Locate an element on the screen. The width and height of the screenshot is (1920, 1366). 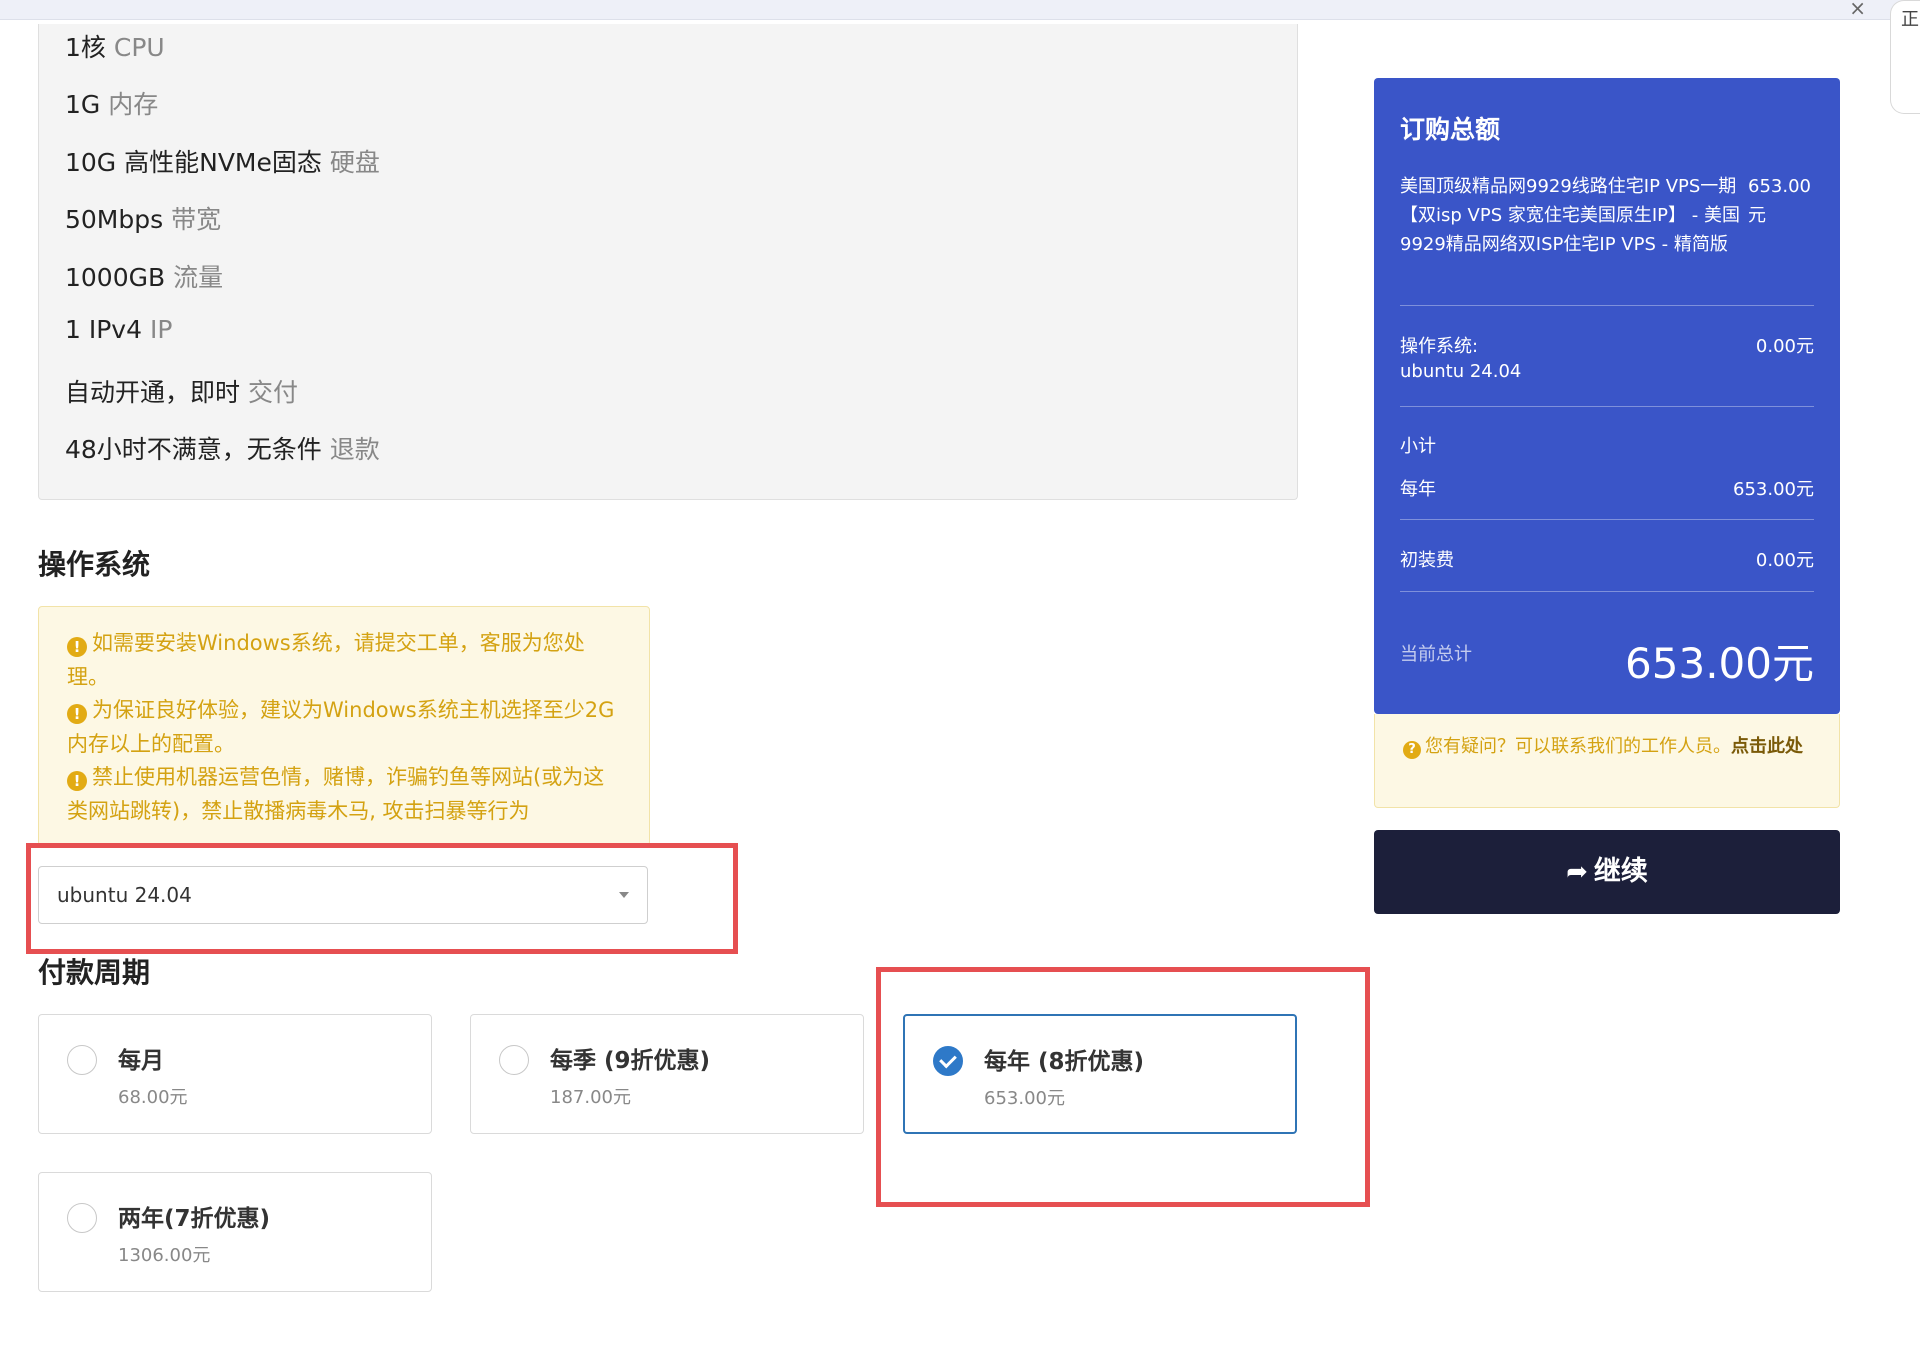
summary-subtotal-label: 小计 is located at coordinates (1418, 446).